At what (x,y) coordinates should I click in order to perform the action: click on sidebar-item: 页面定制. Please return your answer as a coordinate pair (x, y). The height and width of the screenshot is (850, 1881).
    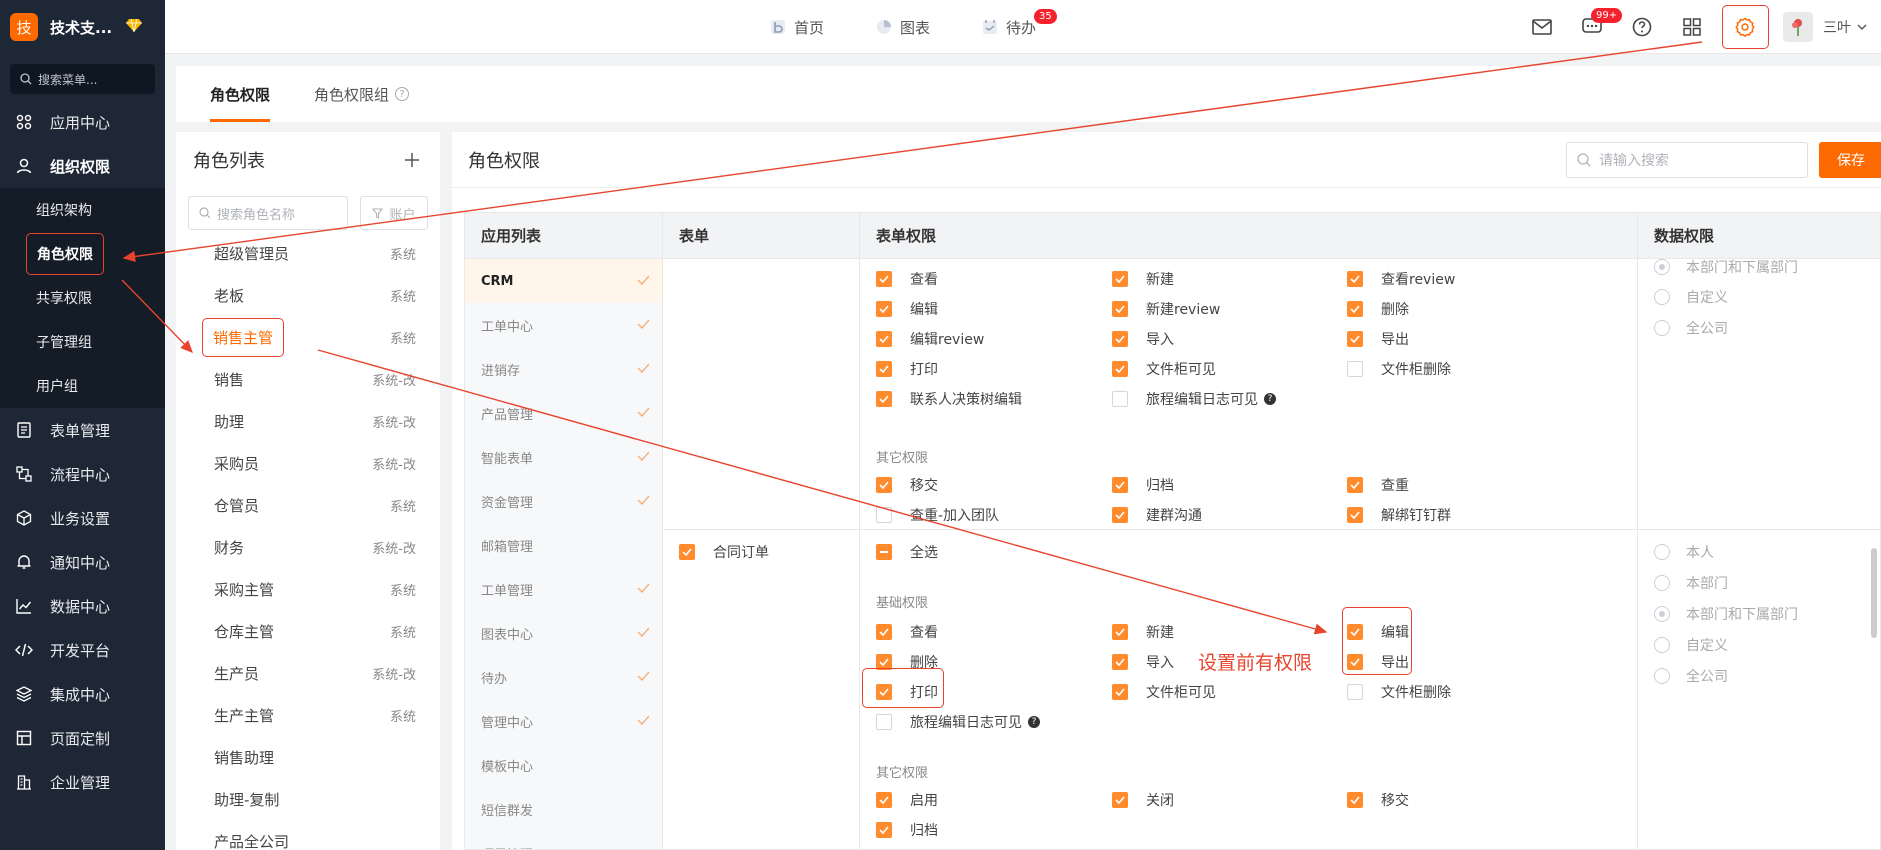
    Looking at the image, I should click on (82, 738).